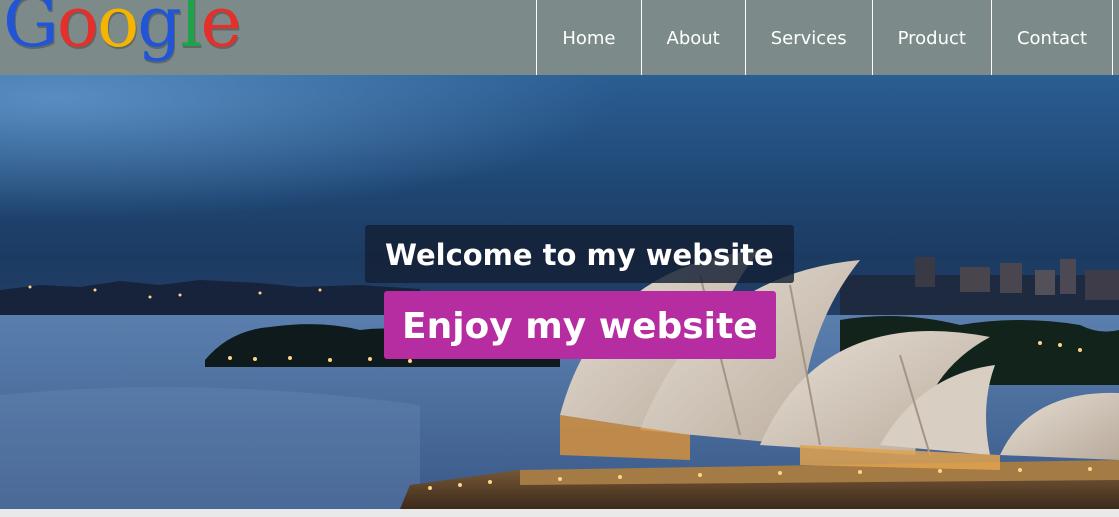 The width and height of the screenshot is (1119, 517). What do you see at coordinates (579, 254) in the screenshot?
I see `welcome-banner: Welcome to my website` at bounding box center [579, 254].